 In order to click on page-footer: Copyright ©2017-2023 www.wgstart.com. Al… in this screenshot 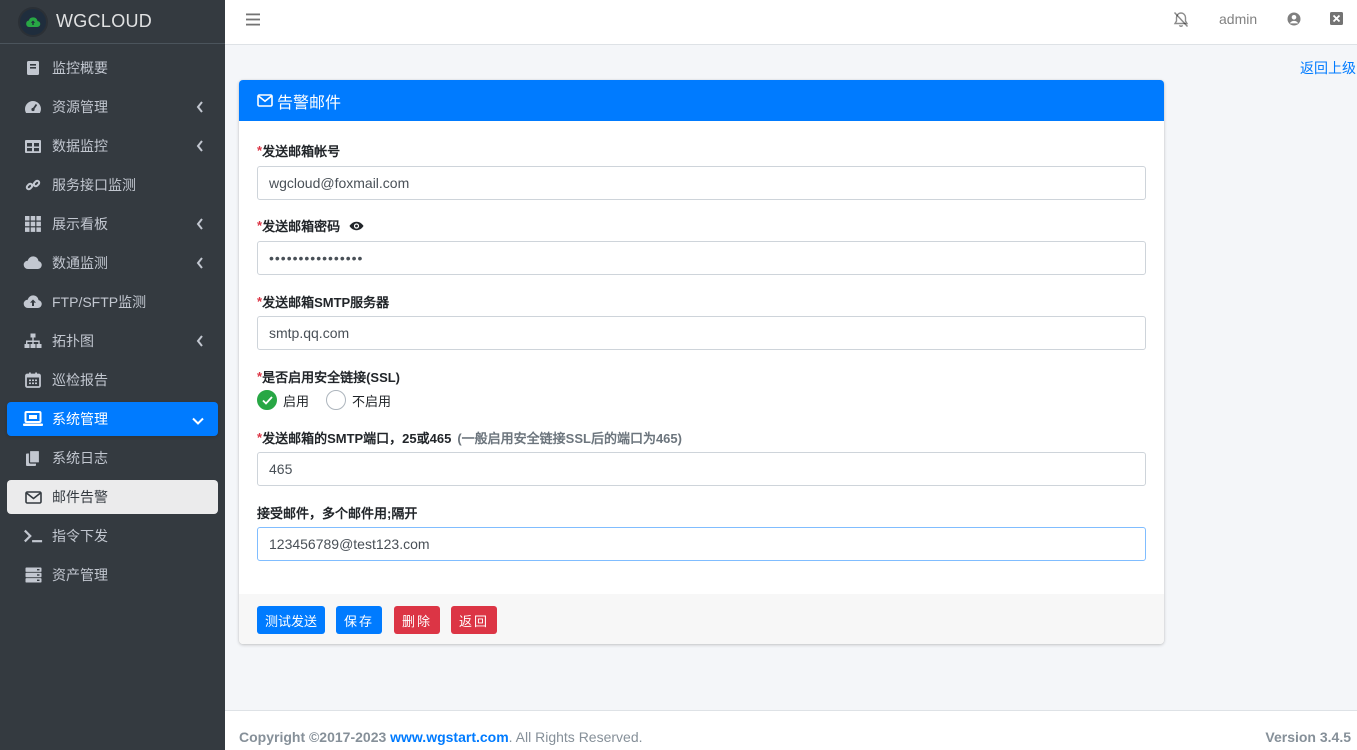, I will do `click(791, 730)`.